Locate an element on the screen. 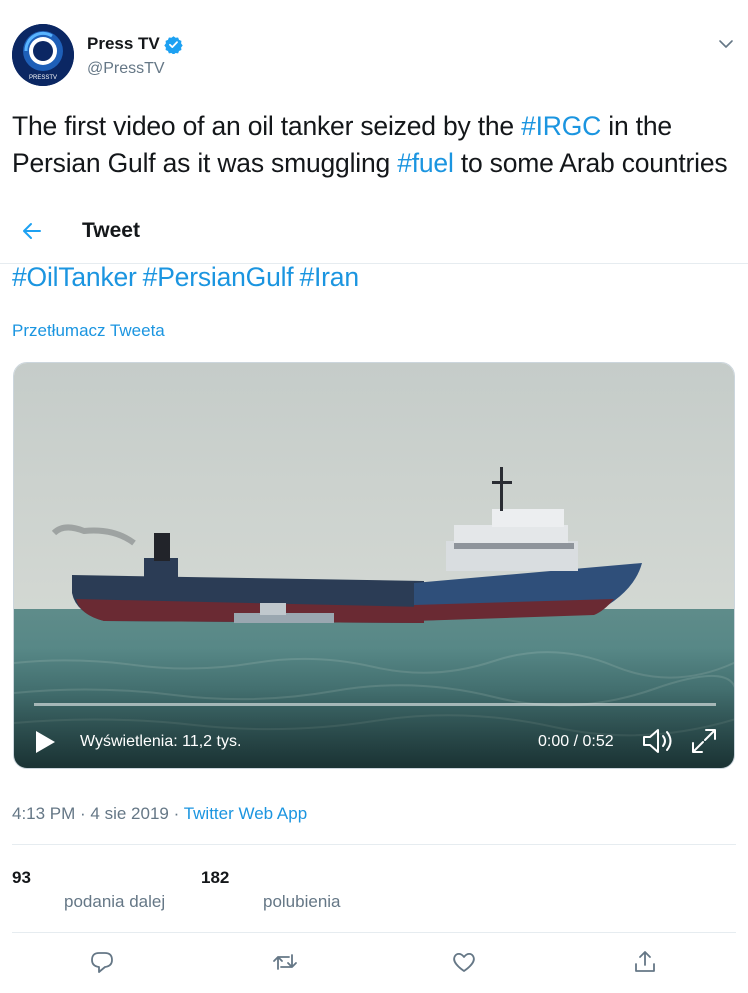  tweet-text-part: to some Arab countries is located at coordinates (590, 163).